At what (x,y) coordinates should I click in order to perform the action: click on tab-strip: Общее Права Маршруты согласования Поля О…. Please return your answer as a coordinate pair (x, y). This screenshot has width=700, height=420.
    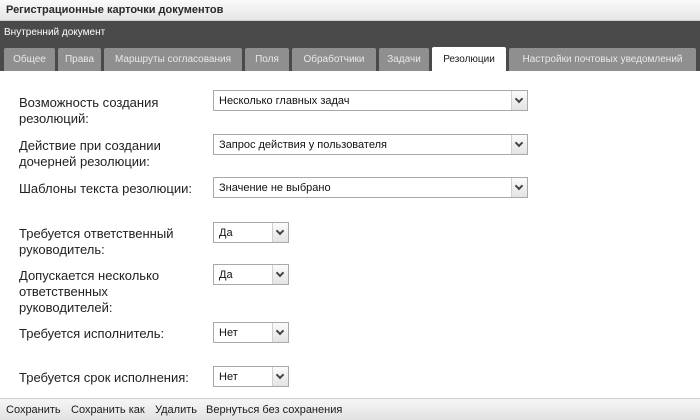
    Looking at the image, I should click on (350, 58).